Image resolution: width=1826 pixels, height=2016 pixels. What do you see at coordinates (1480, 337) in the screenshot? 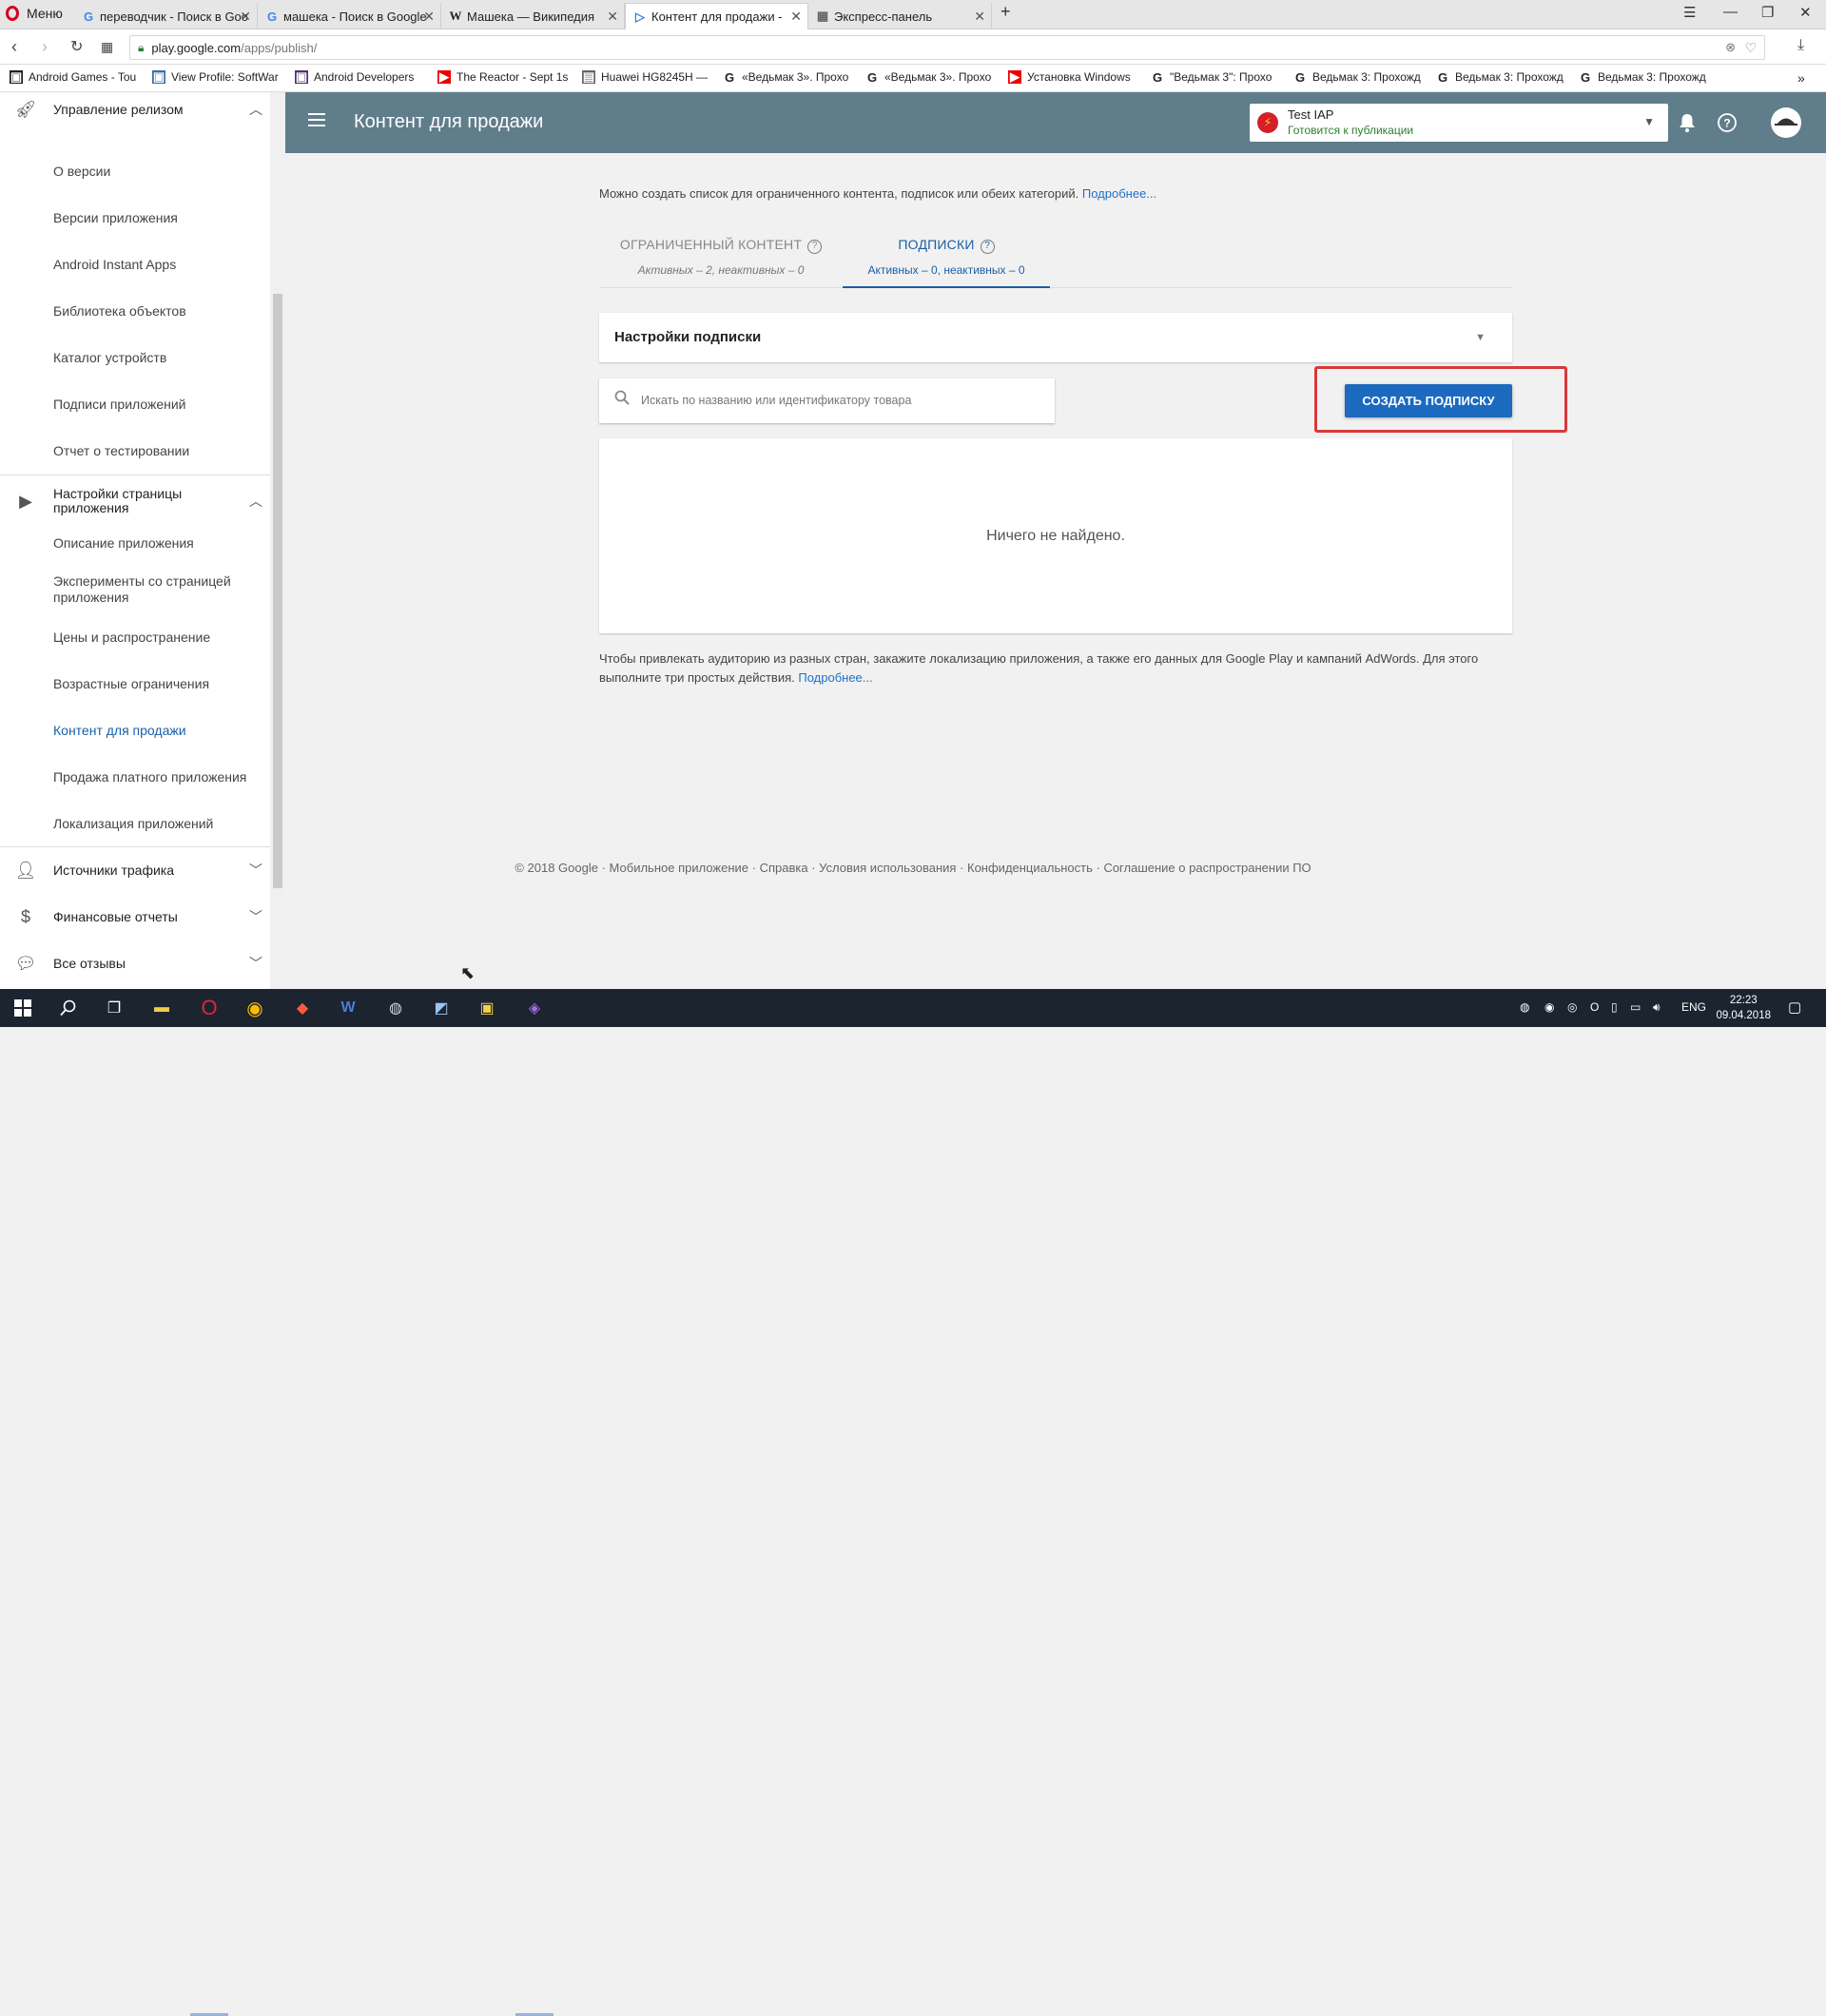
I see `expand-arrow-icon: ▼` at bounding box center [1480, 337].